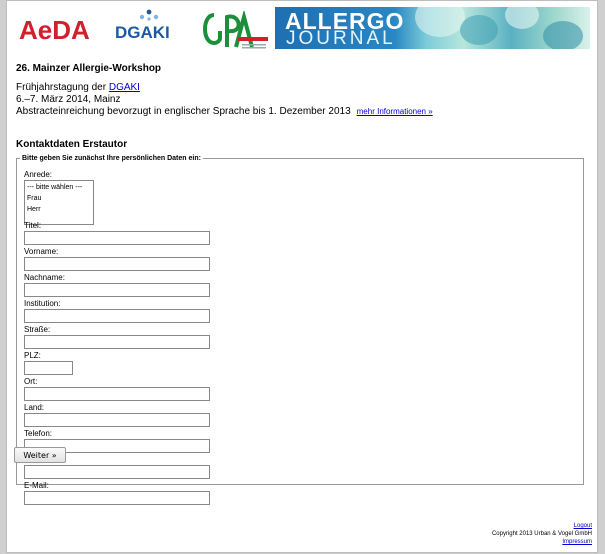 The image size is (605, 554). Describe the element at coordinates (68, 99) in the screenshot. I see `event-date: 6.–7. März 2014, Mainz` at that location.